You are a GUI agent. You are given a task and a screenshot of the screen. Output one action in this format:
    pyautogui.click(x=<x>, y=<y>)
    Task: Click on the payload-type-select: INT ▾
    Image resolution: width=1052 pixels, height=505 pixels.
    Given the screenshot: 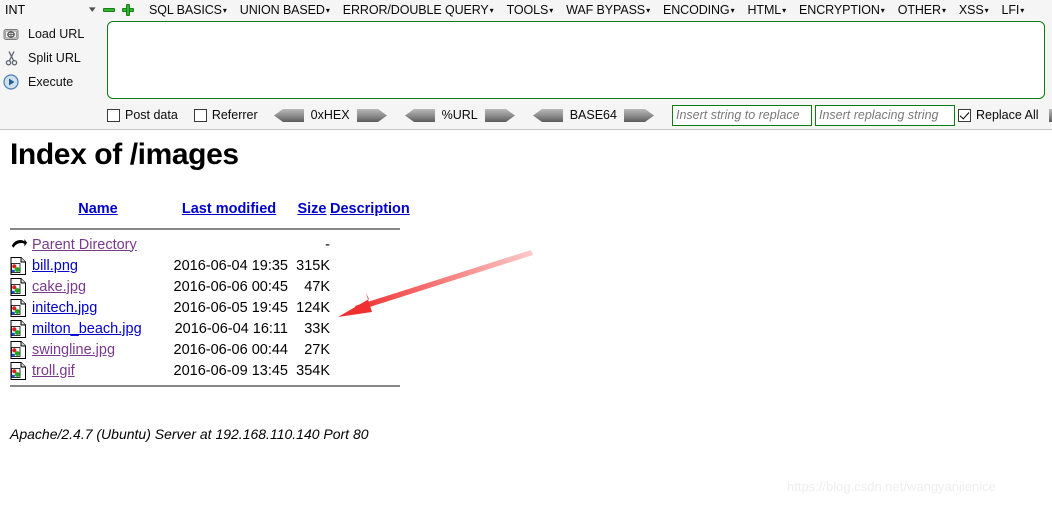 What is the action you would take?
    pyautogui.click(x=50, y=9)
    